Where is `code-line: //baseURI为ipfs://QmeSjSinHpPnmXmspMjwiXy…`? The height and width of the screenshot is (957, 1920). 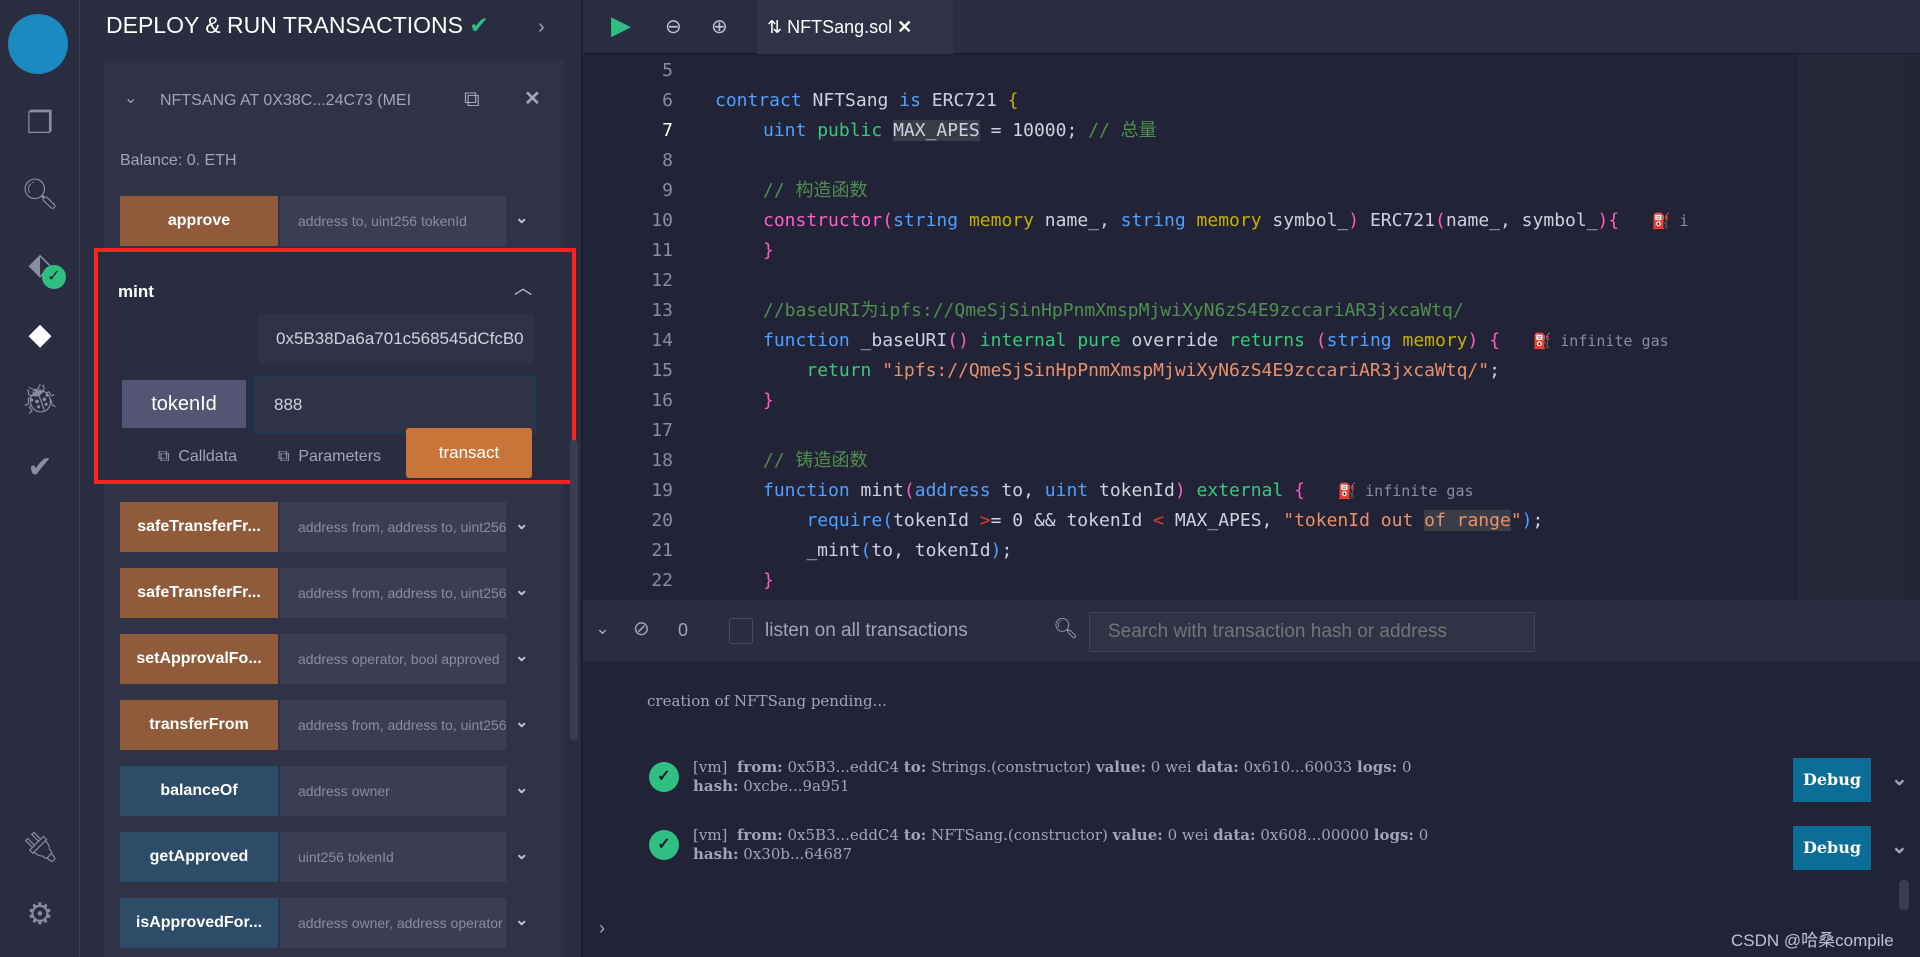 code-line: //baseURI为ipfs://QmeSjSinHpPnmXmspMjwiXy… is located at coordinates (1113, 310).